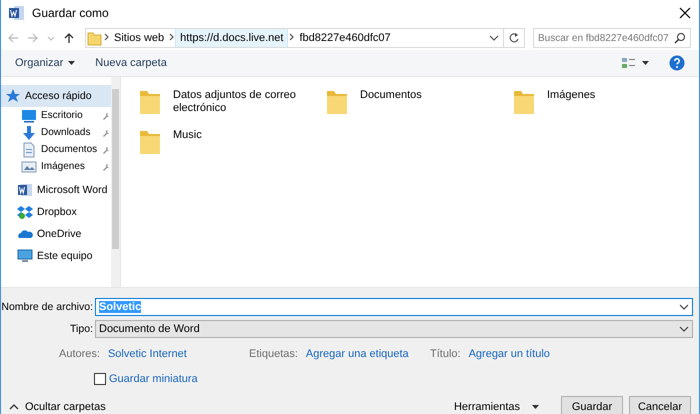 Image resolution: width=700 pixels, height=414 pixels. Describe the element at coordinates (139, 38) in the screenshot. I see `breadcrumb: Sitios web` at that location.